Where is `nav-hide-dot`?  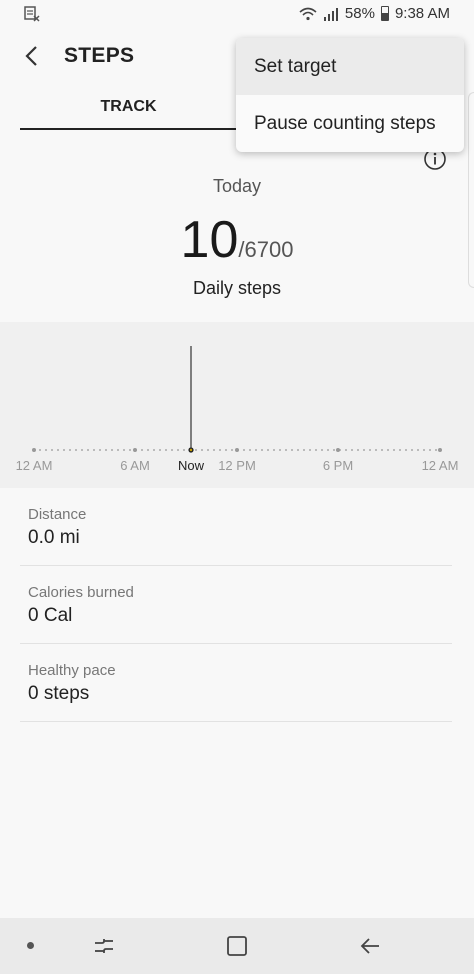 nav-hide-dot is located at coordinates (30, 945).